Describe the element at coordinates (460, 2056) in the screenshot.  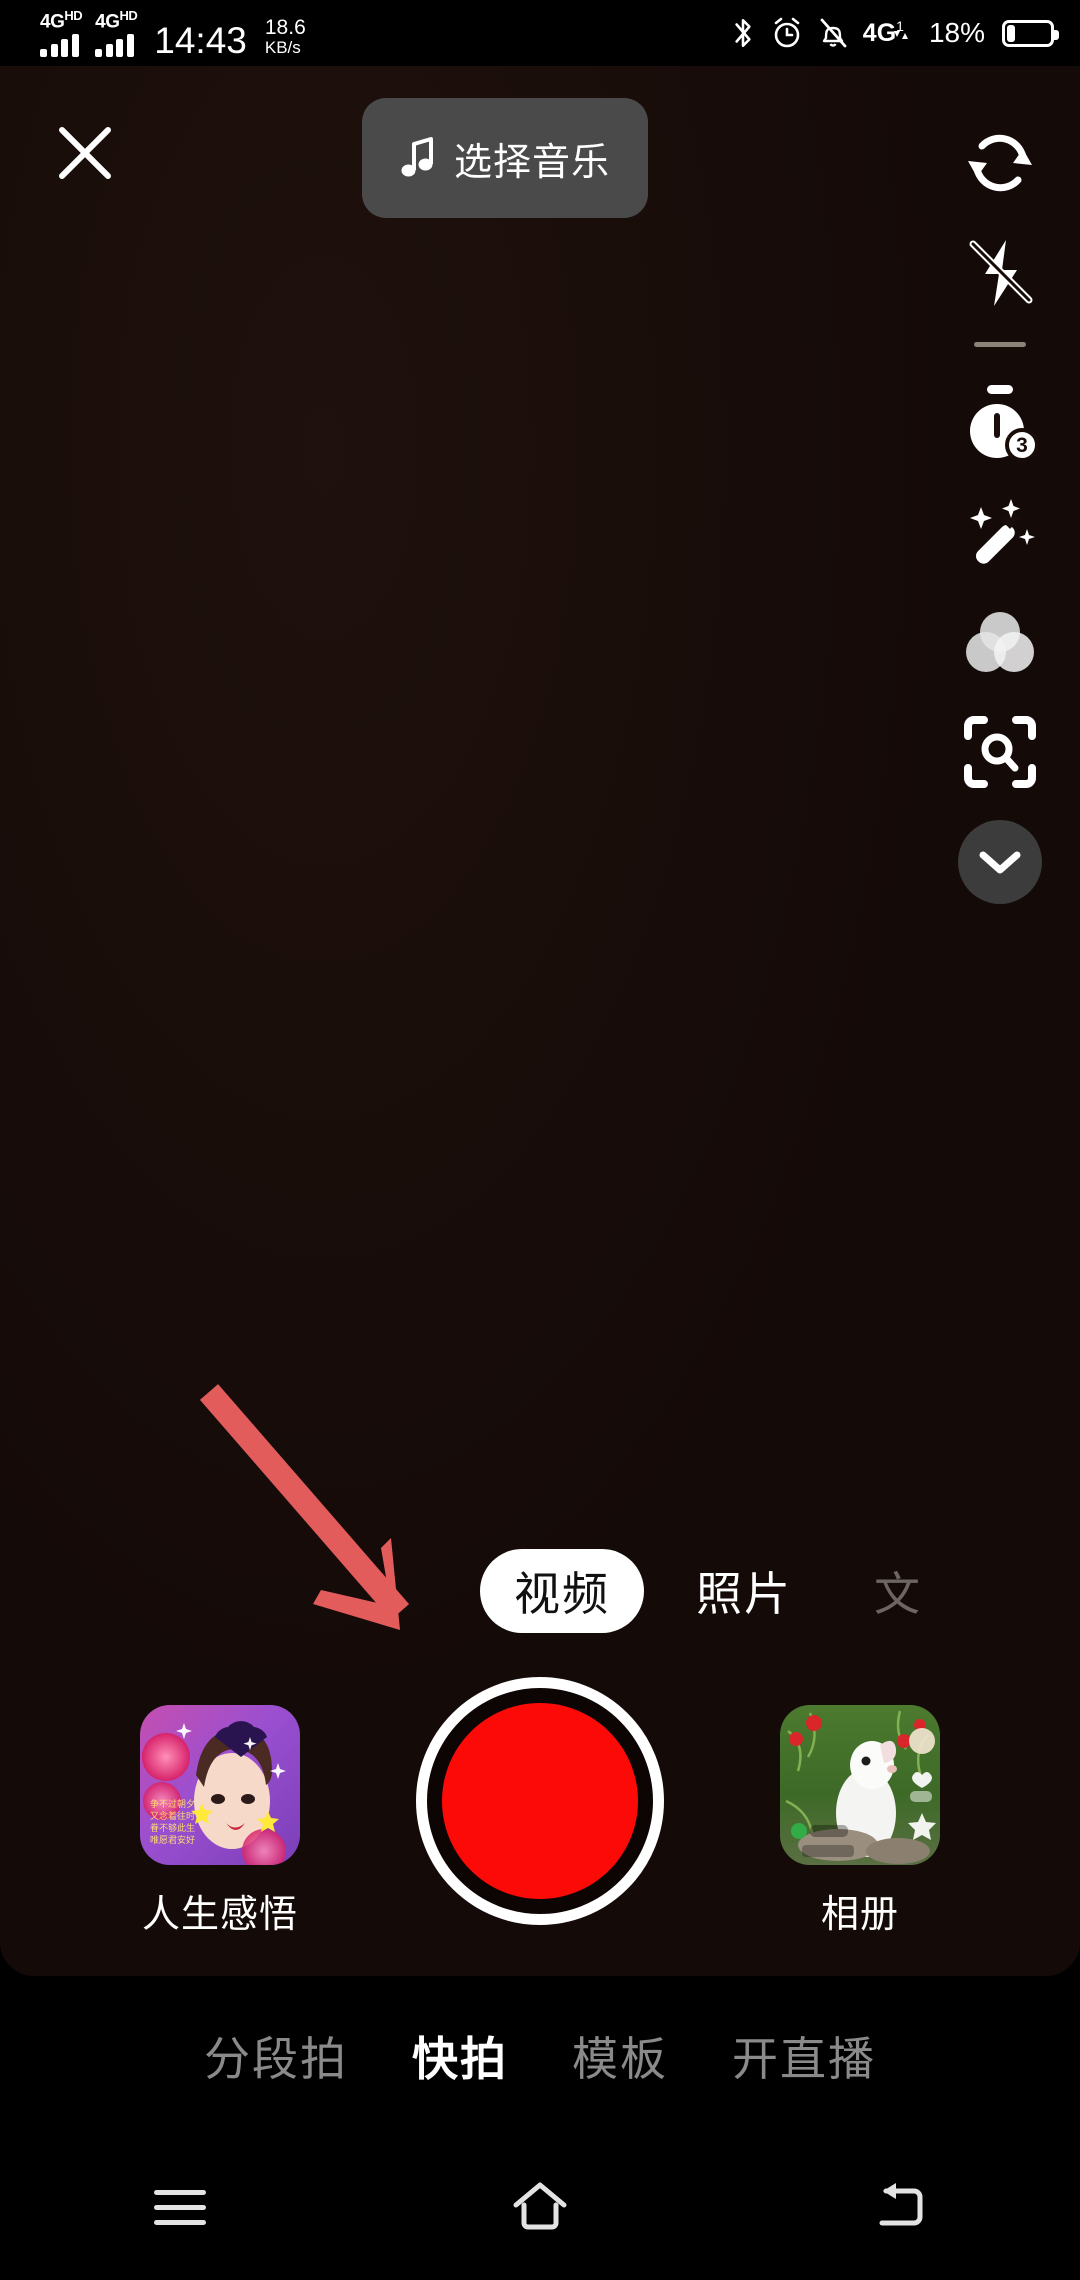
I see `tab-quick-shoot: 快拍` at that location.